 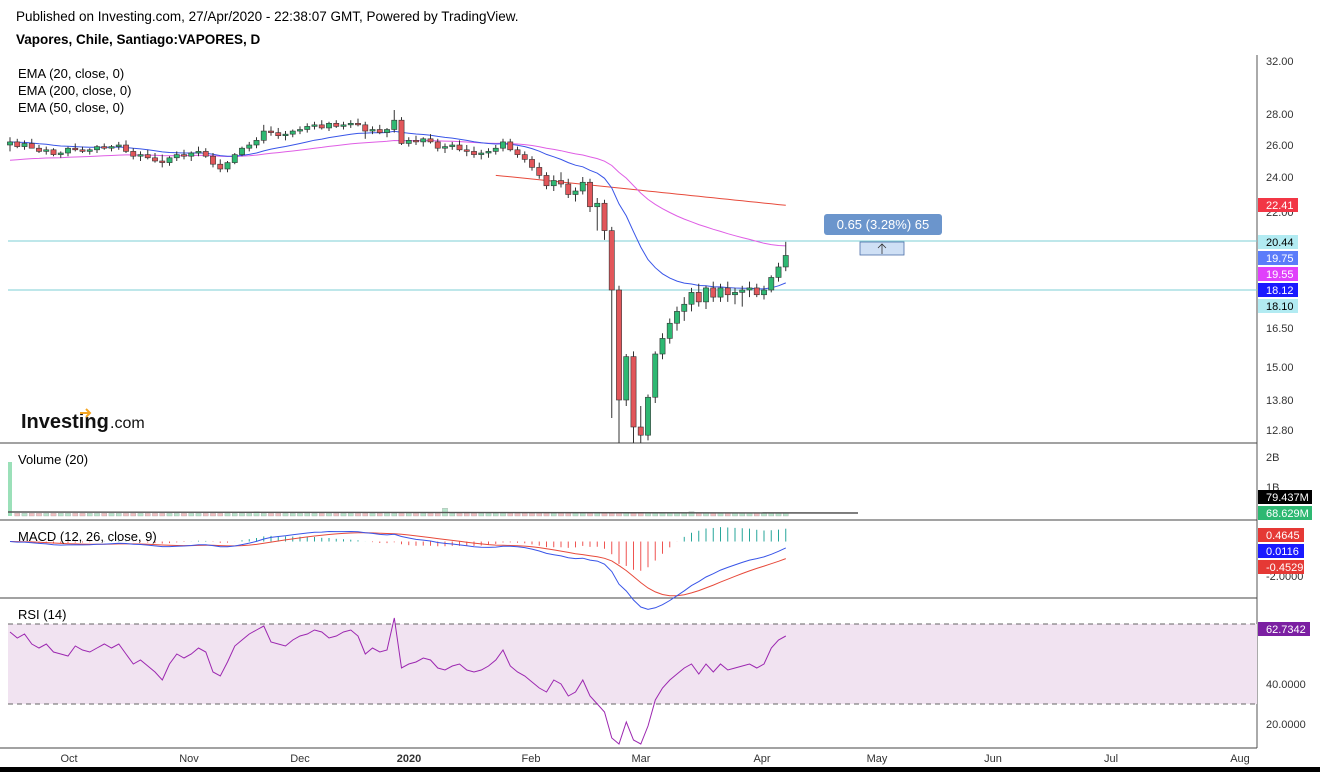 I want to click on legend-ema20: EMA (20, close, 0), so click(x=71, y=73).